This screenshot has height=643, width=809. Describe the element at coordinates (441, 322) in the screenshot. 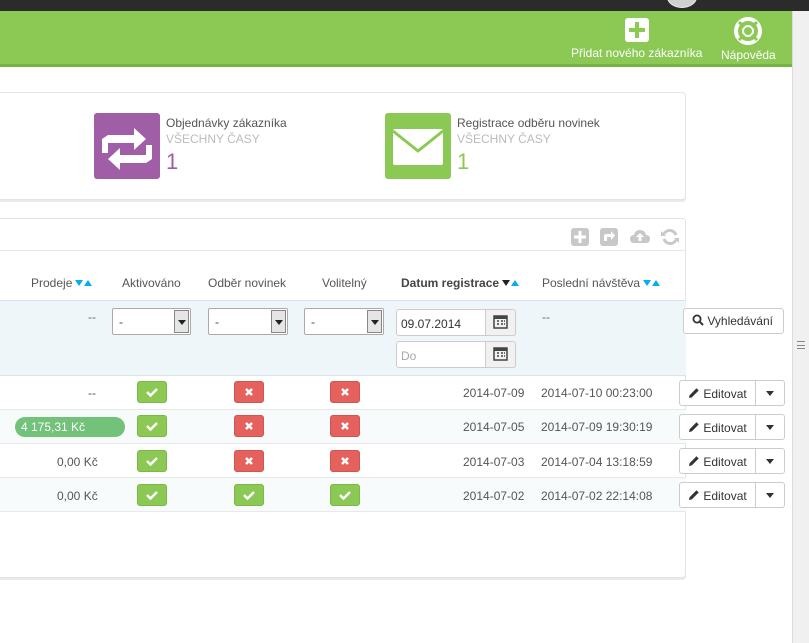

I see `date-from-input: 09.07.2014` at that location.